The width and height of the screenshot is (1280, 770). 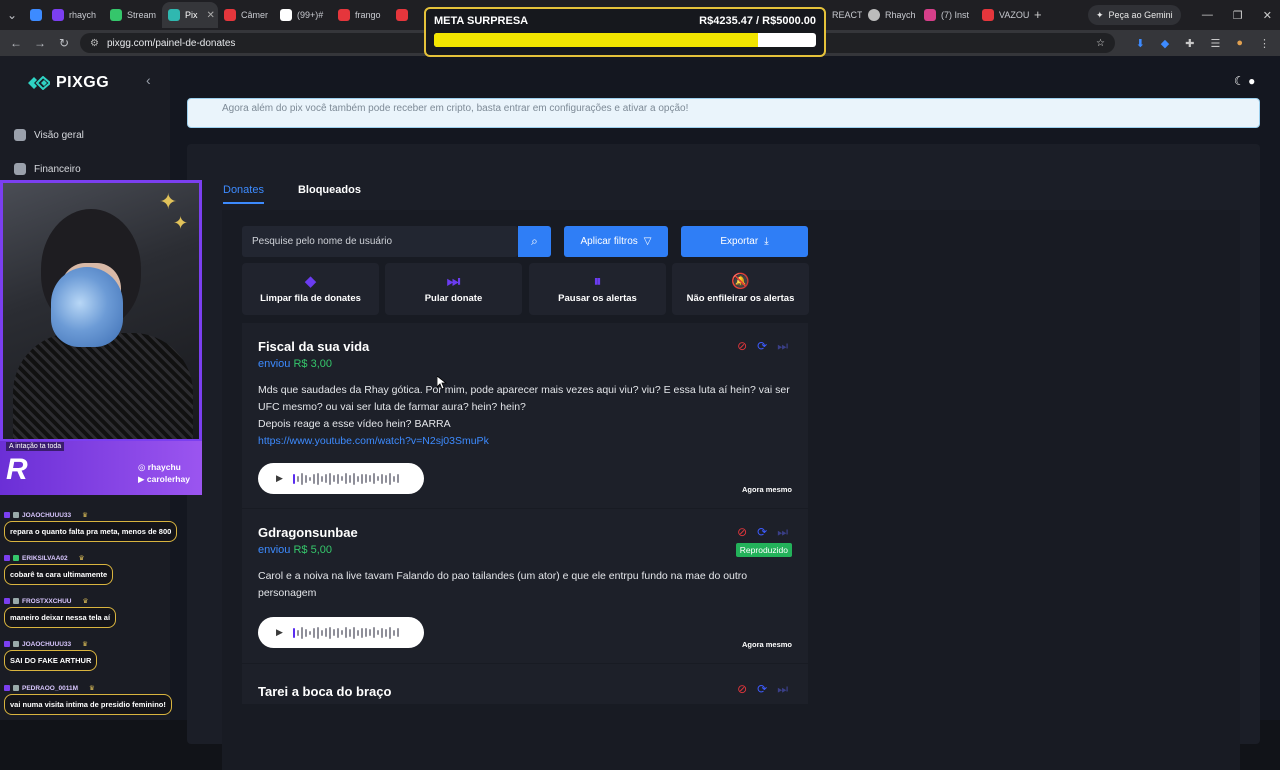 What do you see at coordinates (380, 241) in the screenshot?
I see `search-input: Pesquise pelo nome de usuário` at bounding box center [380, 241].